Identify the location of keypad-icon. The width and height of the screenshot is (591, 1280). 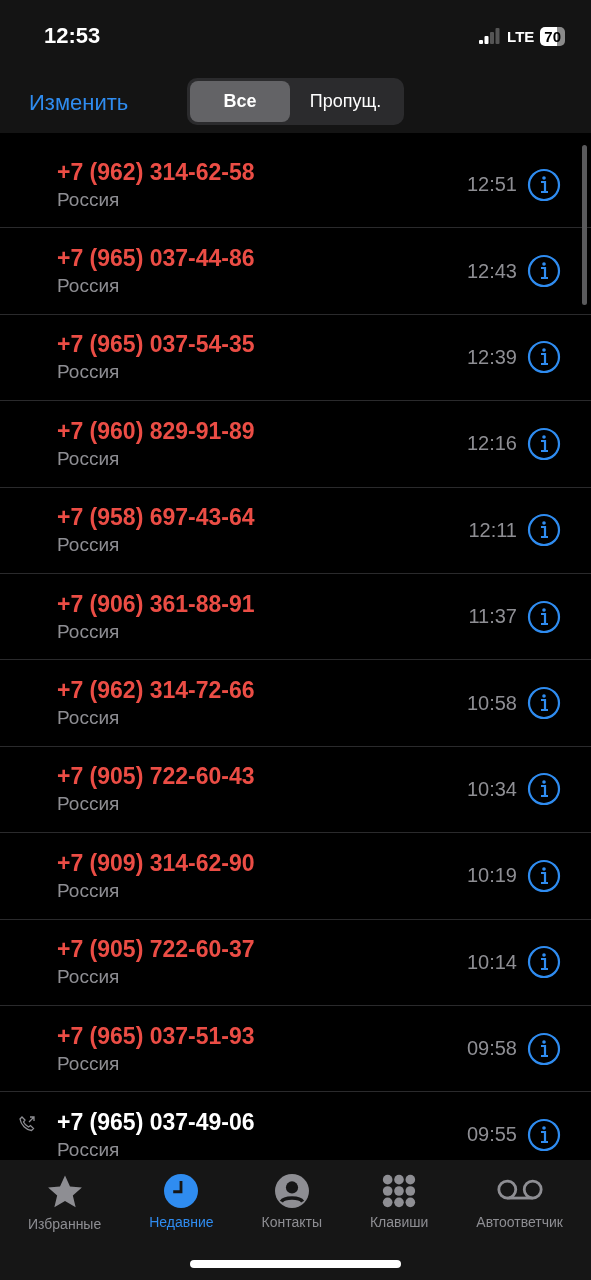
(399, 1191).